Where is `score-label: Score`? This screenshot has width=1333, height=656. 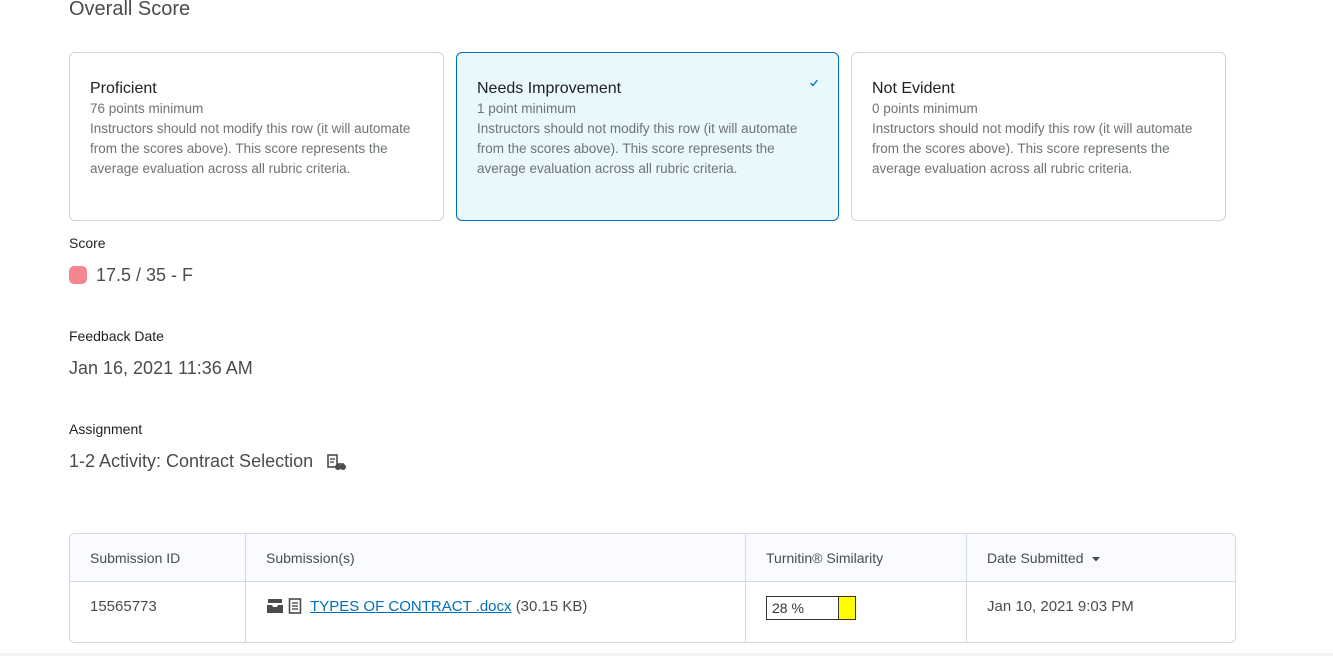
score-label: Score is located at coordinates (87, 243).